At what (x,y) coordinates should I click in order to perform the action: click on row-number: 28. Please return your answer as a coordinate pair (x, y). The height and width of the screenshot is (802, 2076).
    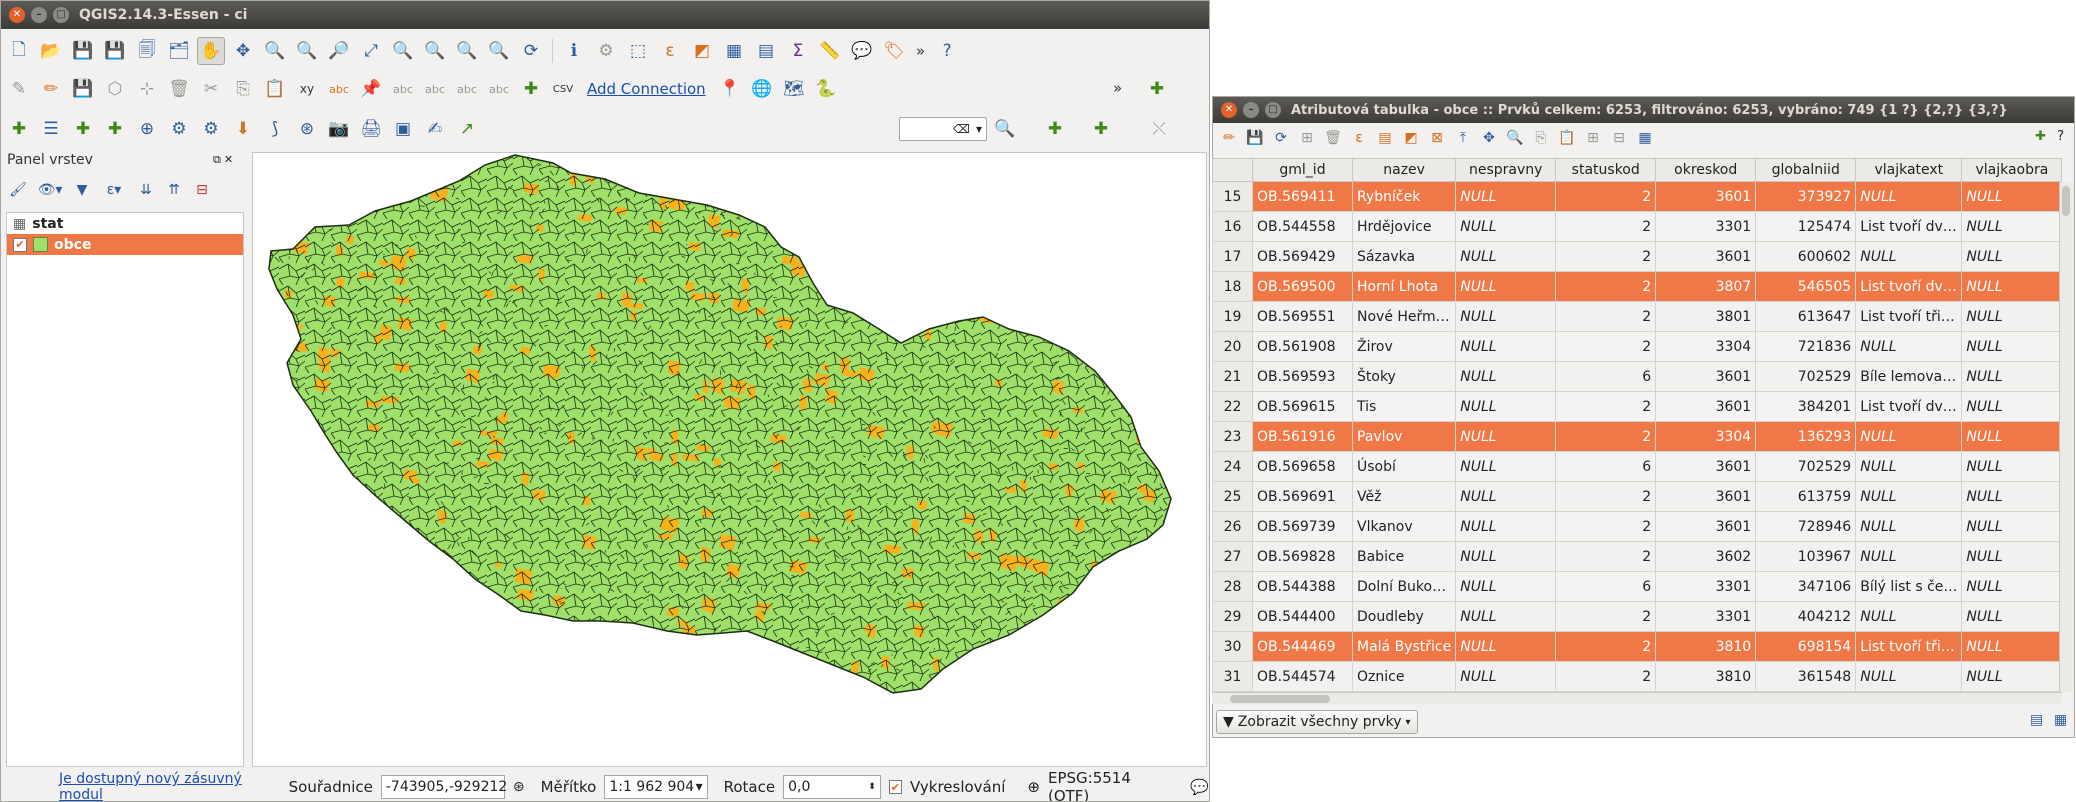
    Looking at the image, I should click on (1232, 586).